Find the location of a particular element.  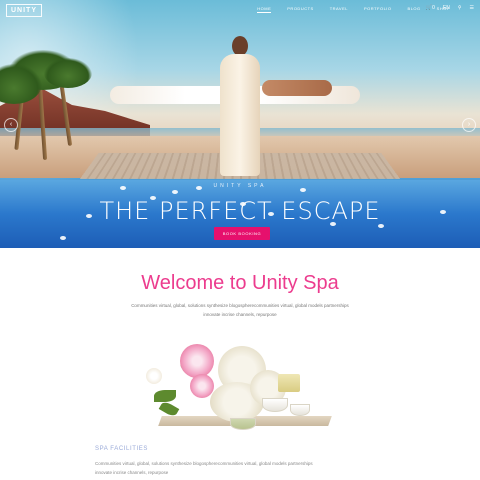

menu-item-blog: BLOG is located at coordinates (414, 9).